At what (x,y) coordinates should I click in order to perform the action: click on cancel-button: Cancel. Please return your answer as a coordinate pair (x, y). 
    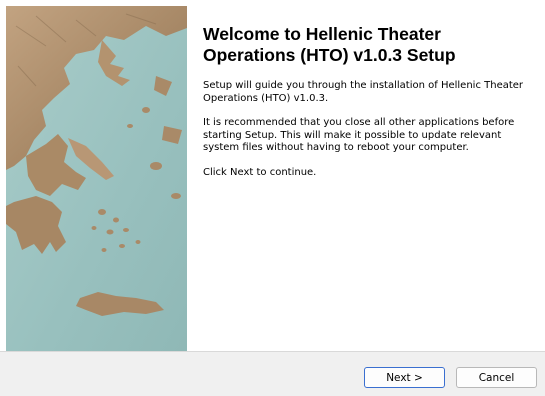
    Looking at the image, I should click on (496, 377).